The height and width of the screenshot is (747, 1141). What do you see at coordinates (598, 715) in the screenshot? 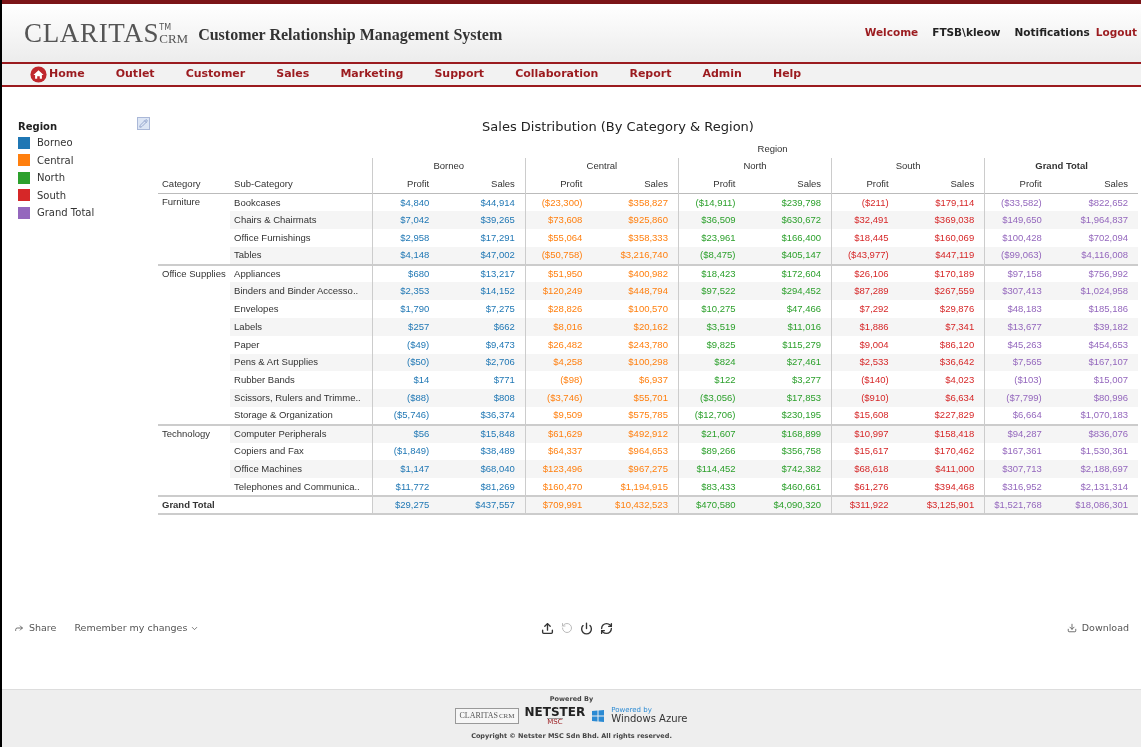
I see `windows-flag-icon` at bounding box center [598, 715].